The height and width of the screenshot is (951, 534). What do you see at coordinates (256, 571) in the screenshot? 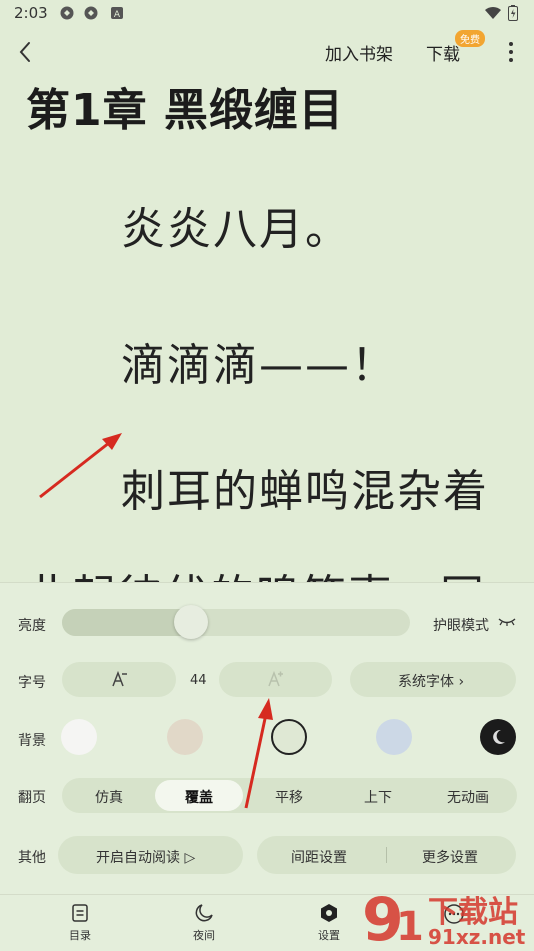
I see `paragraph: 此起彼伏的鸣笛声，同` at bounding box center [256, 571].